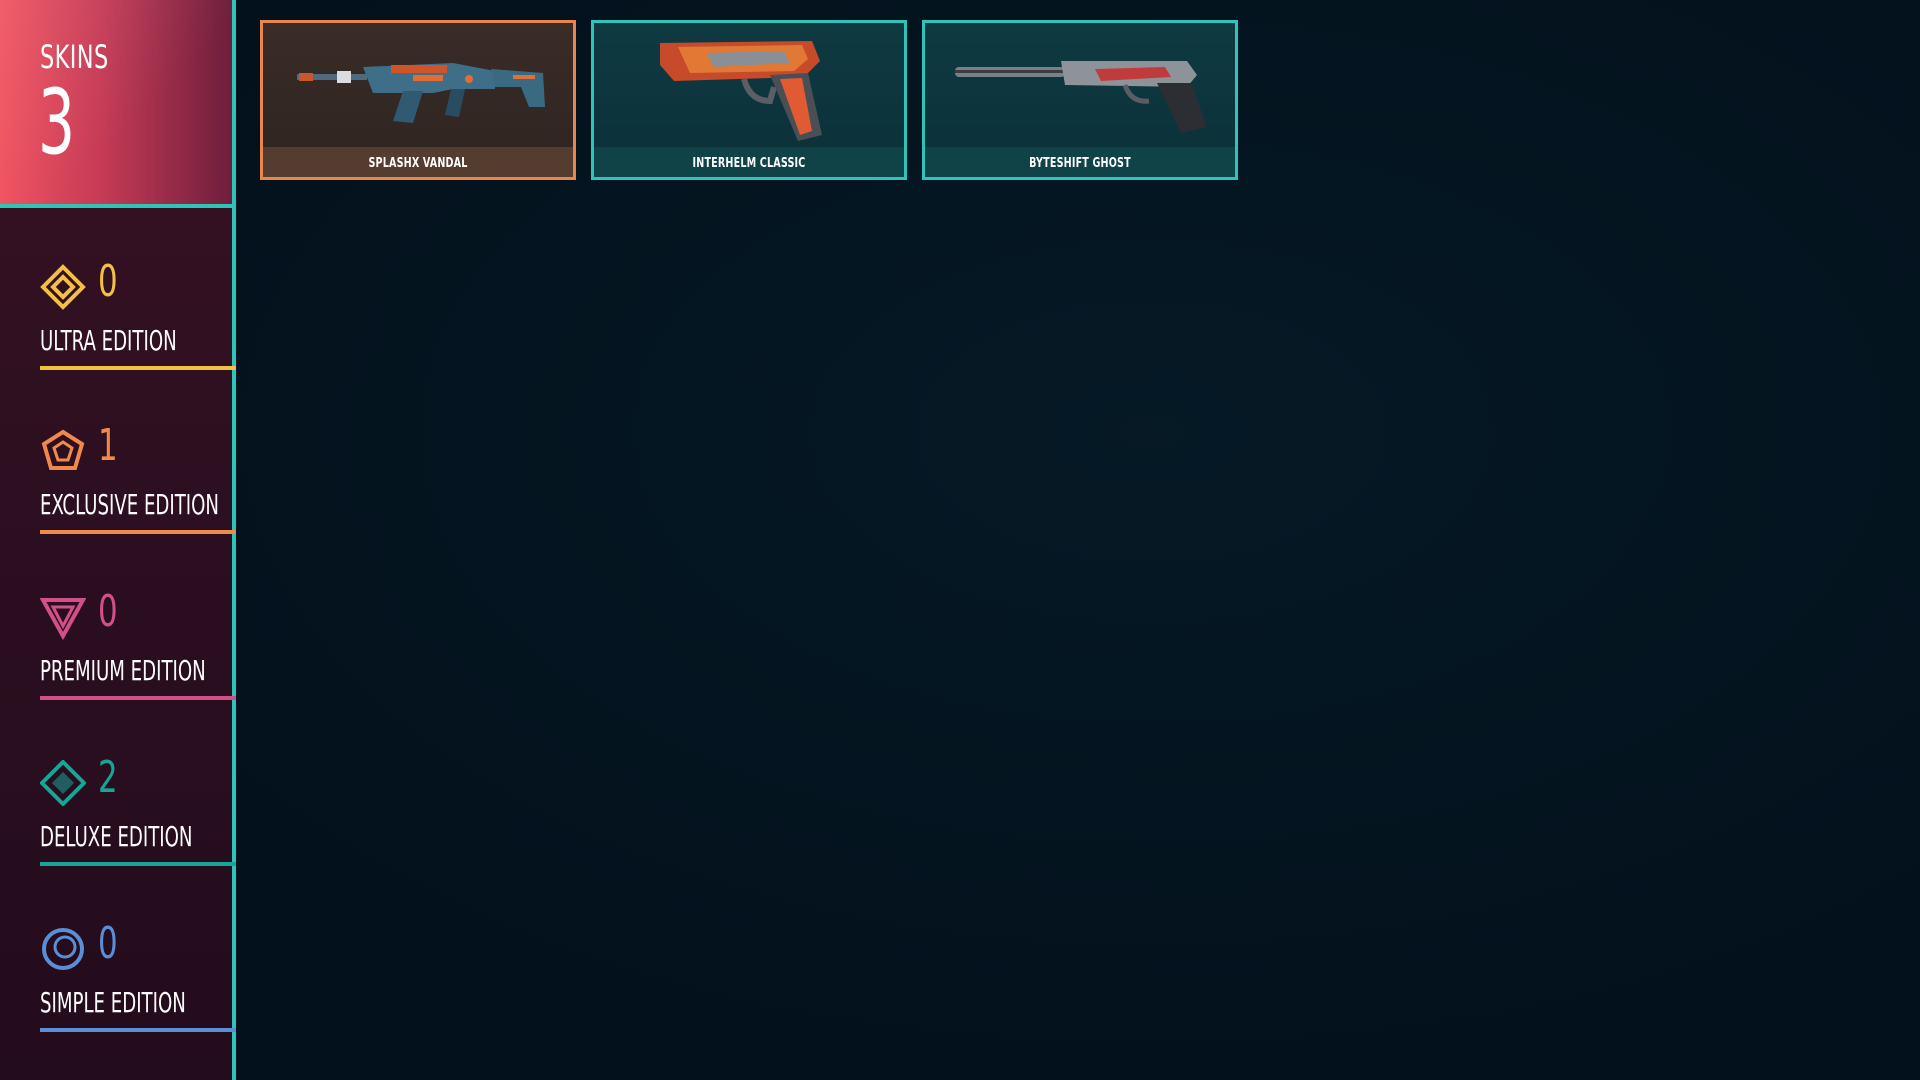  Describe the element at coordinates (108, 943) in the screenshot. I see `simple-edition-count: 0` at that location.